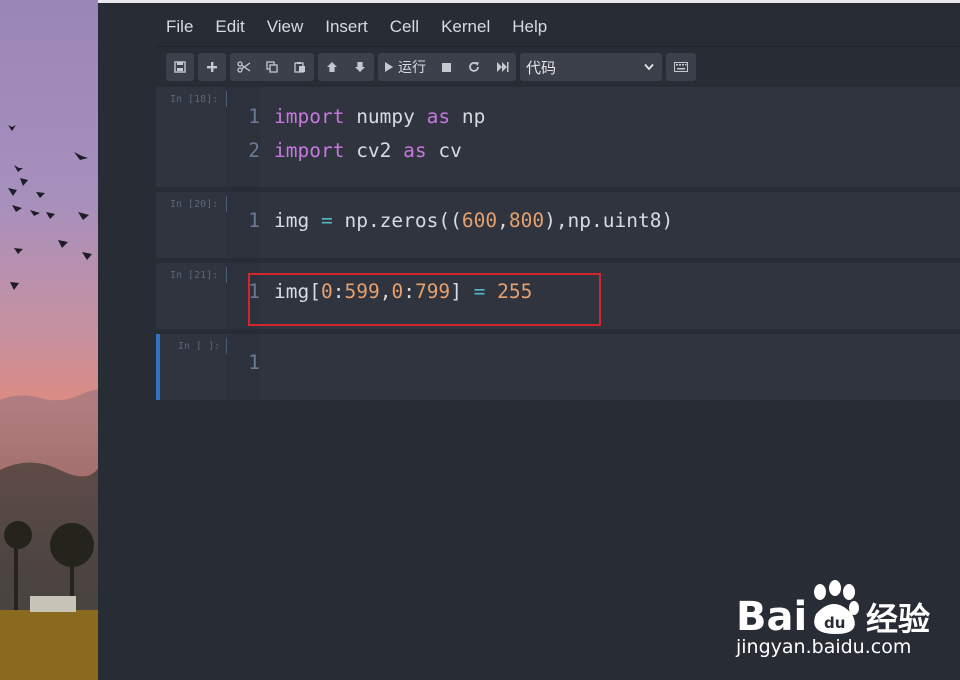  I want to click on code-line: import cv2 as cv, so click(368, 151).